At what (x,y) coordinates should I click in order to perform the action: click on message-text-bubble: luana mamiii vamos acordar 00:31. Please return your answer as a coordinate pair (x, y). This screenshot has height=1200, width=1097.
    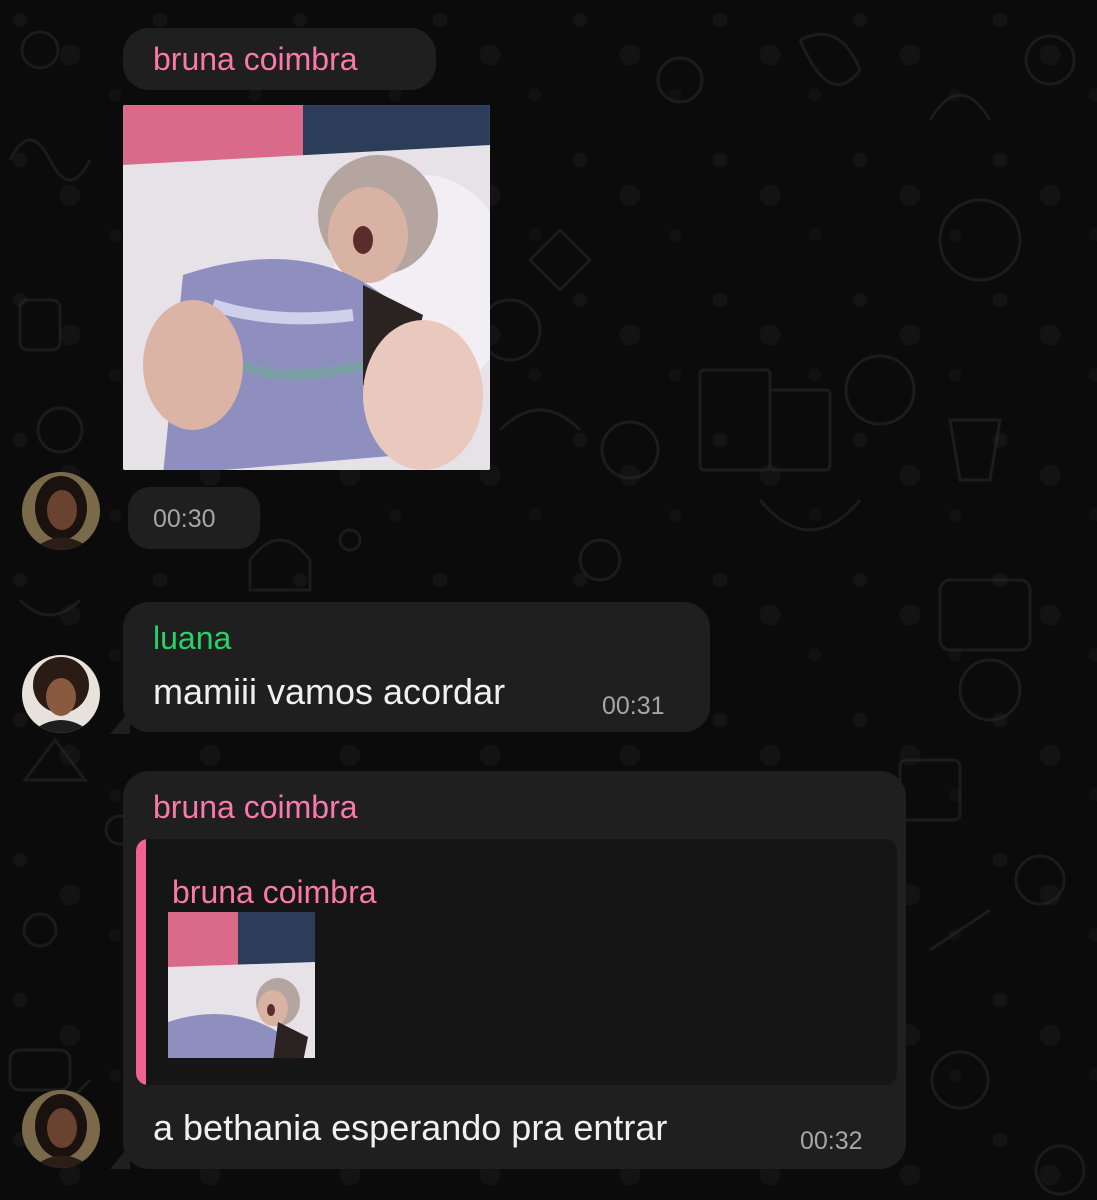
    Looking at the image, I should click on (416, 667).